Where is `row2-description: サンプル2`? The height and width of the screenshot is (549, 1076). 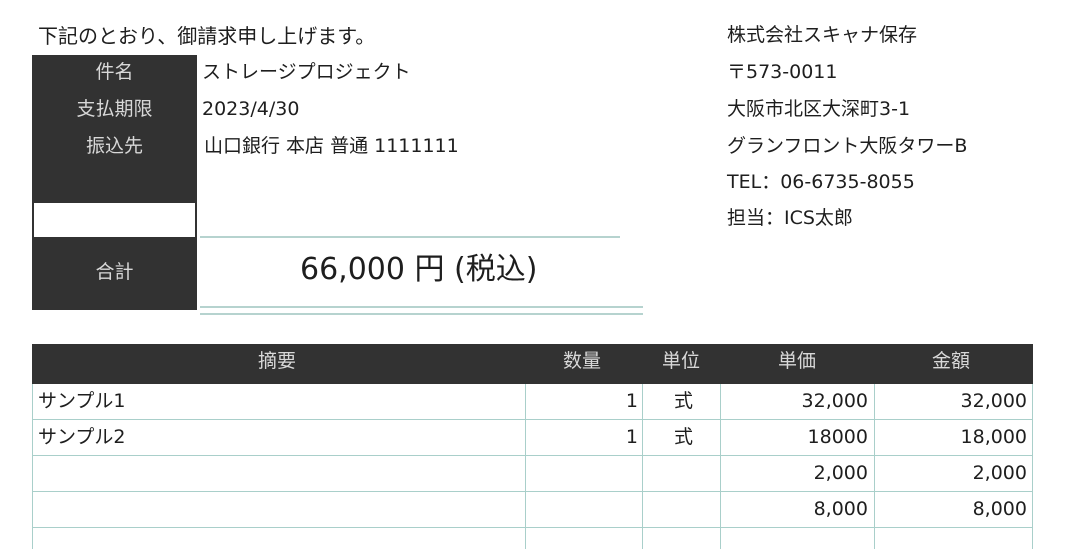 row2-description: サンプル2 is located at coordinates (82, 437).